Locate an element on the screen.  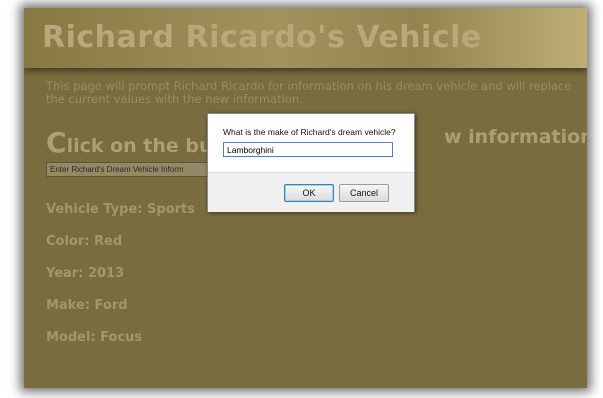
dialog-footer: OK Cancel is located at coordinates (311, 192).